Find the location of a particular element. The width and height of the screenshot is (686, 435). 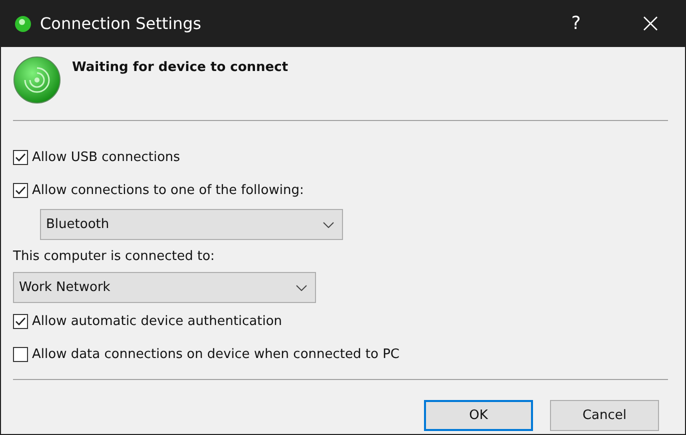

checkbox-label: Allow connections to one of the following: is located at coordinates (168, 190).